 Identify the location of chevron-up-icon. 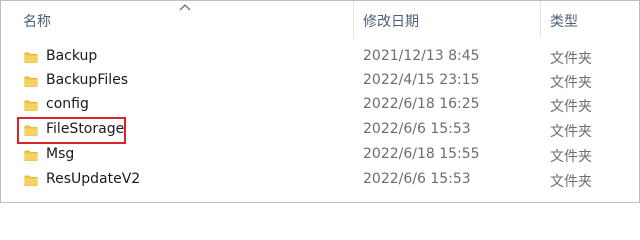
(185, 7).